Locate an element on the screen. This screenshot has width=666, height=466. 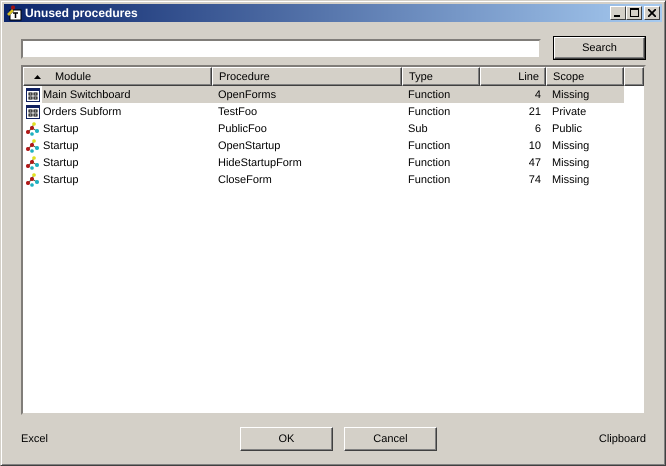
sort-ascending-icon is located at coordinates (37, 77).